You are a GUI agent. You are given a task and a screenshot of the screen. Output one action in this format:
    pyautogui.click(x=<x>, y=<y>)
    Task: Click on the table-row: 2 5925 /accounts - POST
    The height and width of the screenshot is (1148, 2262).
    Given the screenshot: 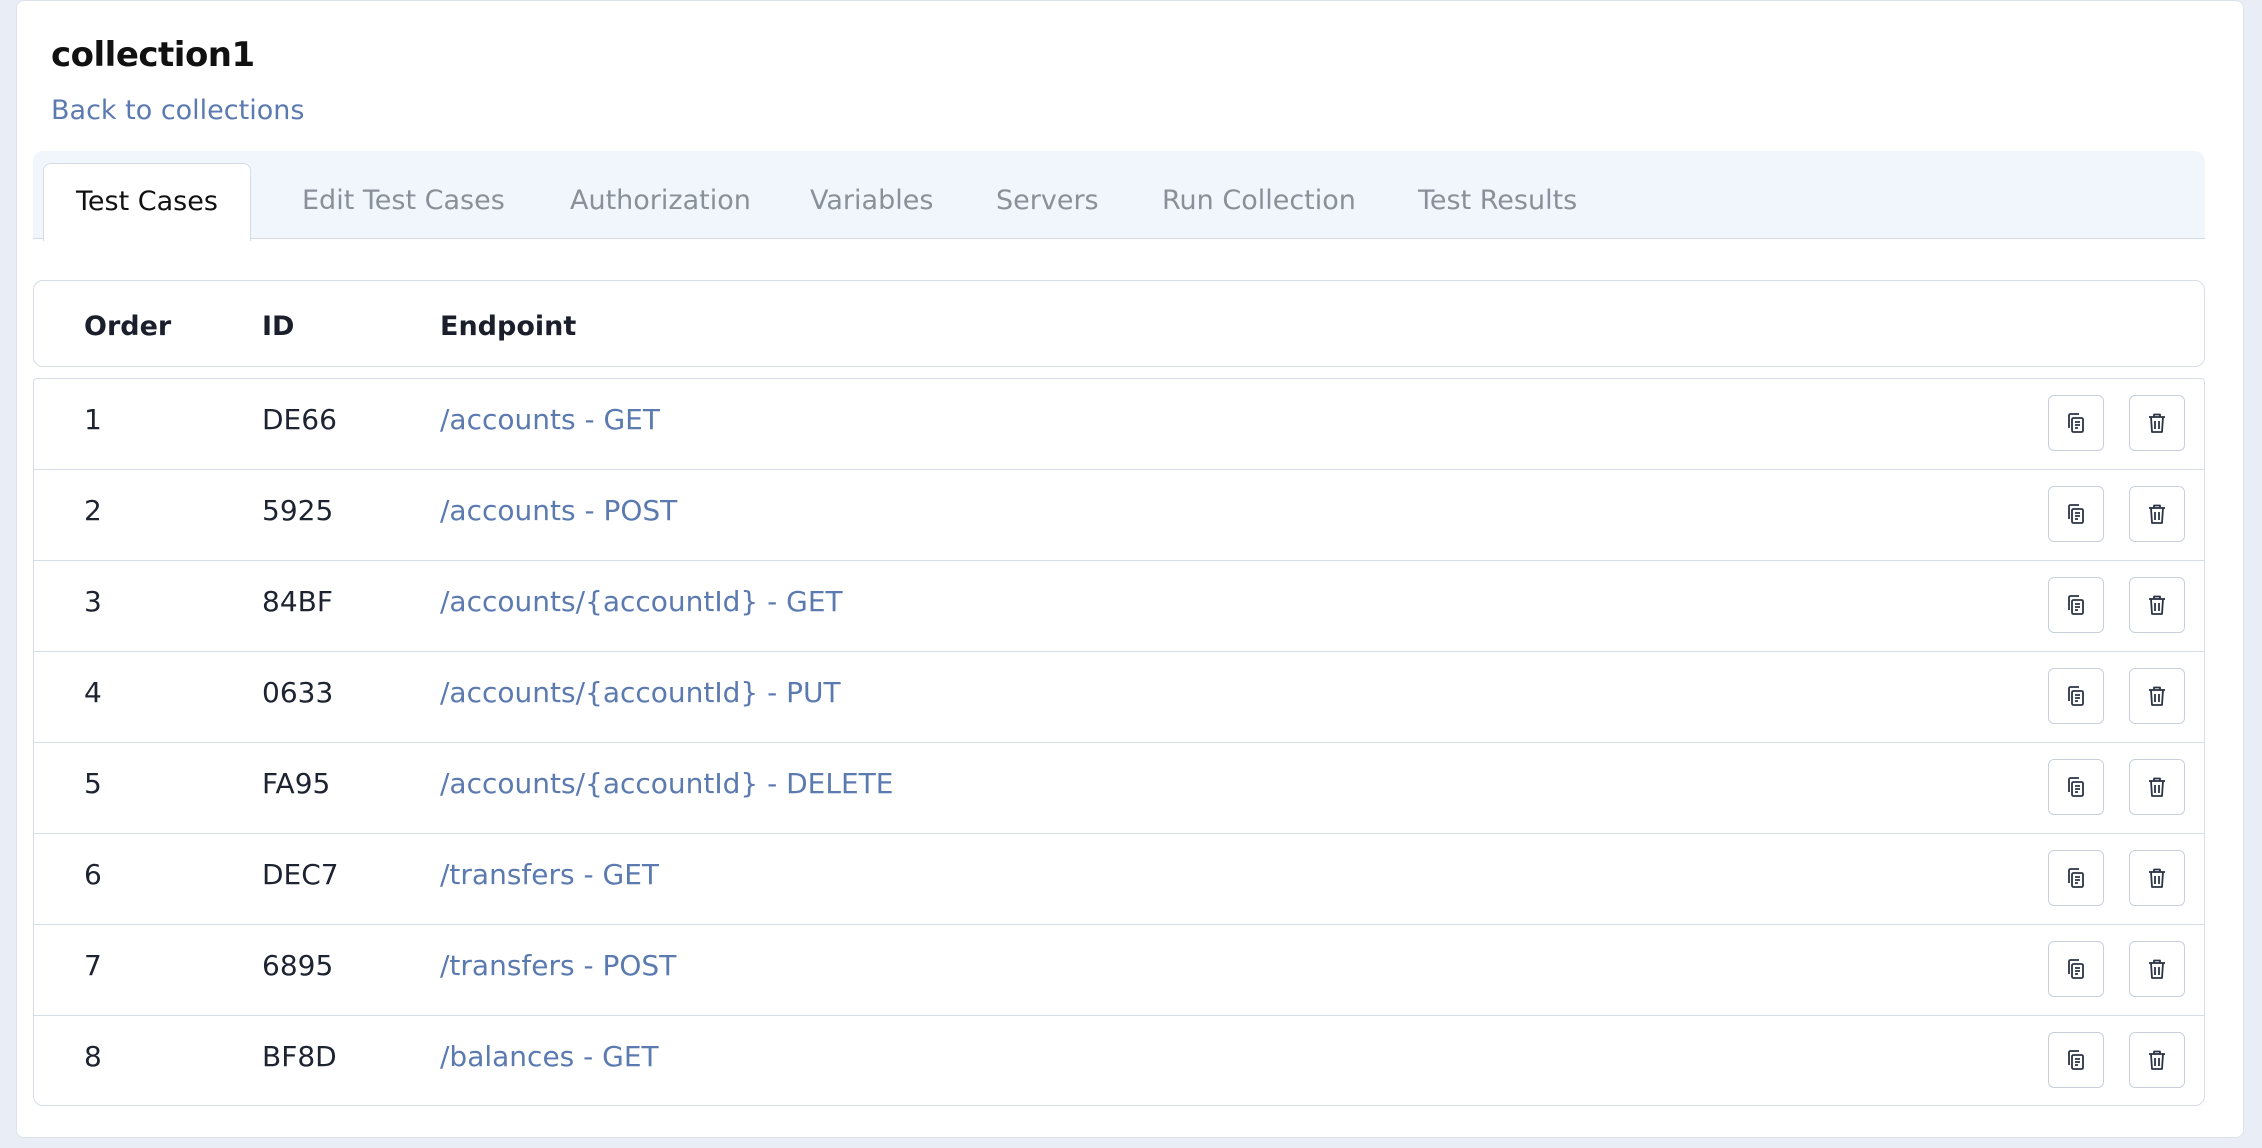 What is the action you would take?
    pyautogui.click(x=1119, y=515)
    